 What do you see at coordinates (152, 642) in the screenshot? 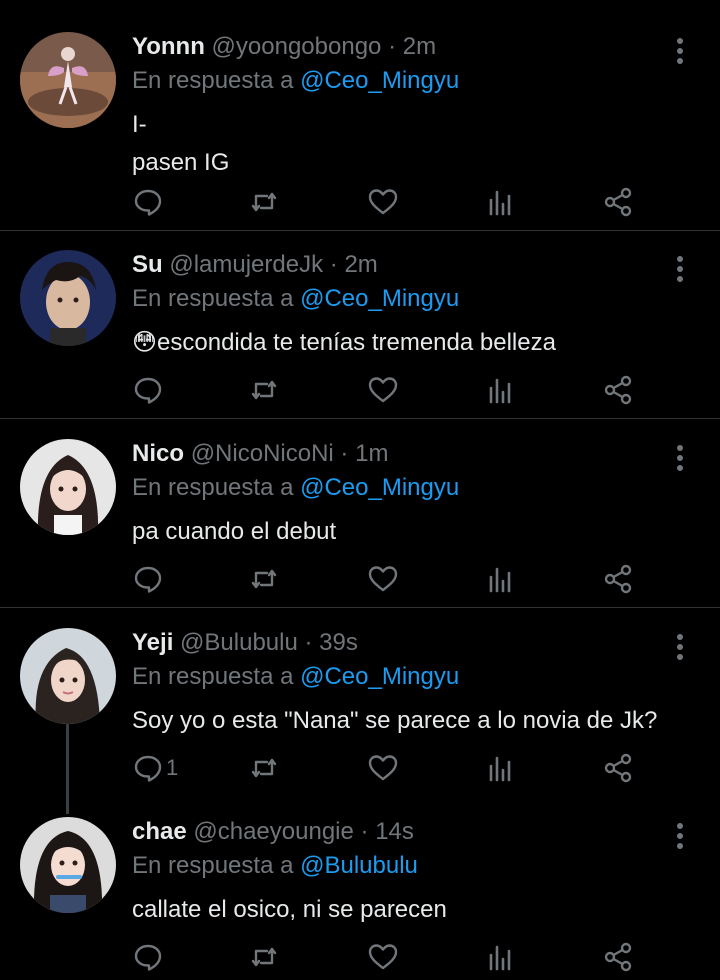
I see `author-name: Yeji` at bounding box center [152, 642].